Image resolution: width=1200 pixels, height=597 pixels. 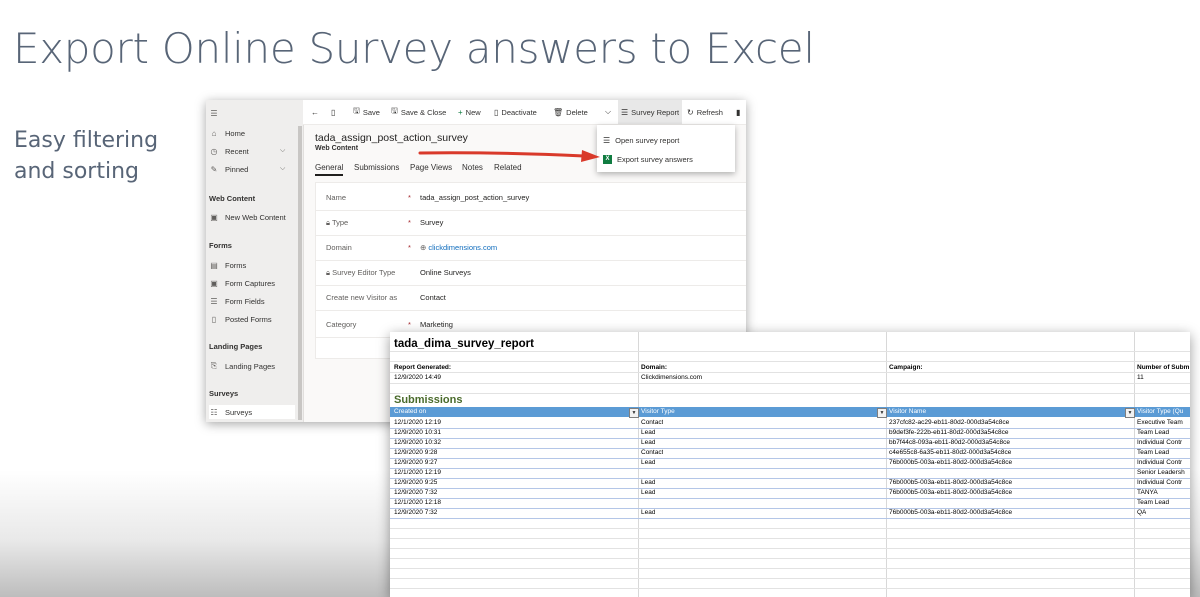 I want to click on survey-report-button: ☰ Survey Report, so click(x=650, y=112).